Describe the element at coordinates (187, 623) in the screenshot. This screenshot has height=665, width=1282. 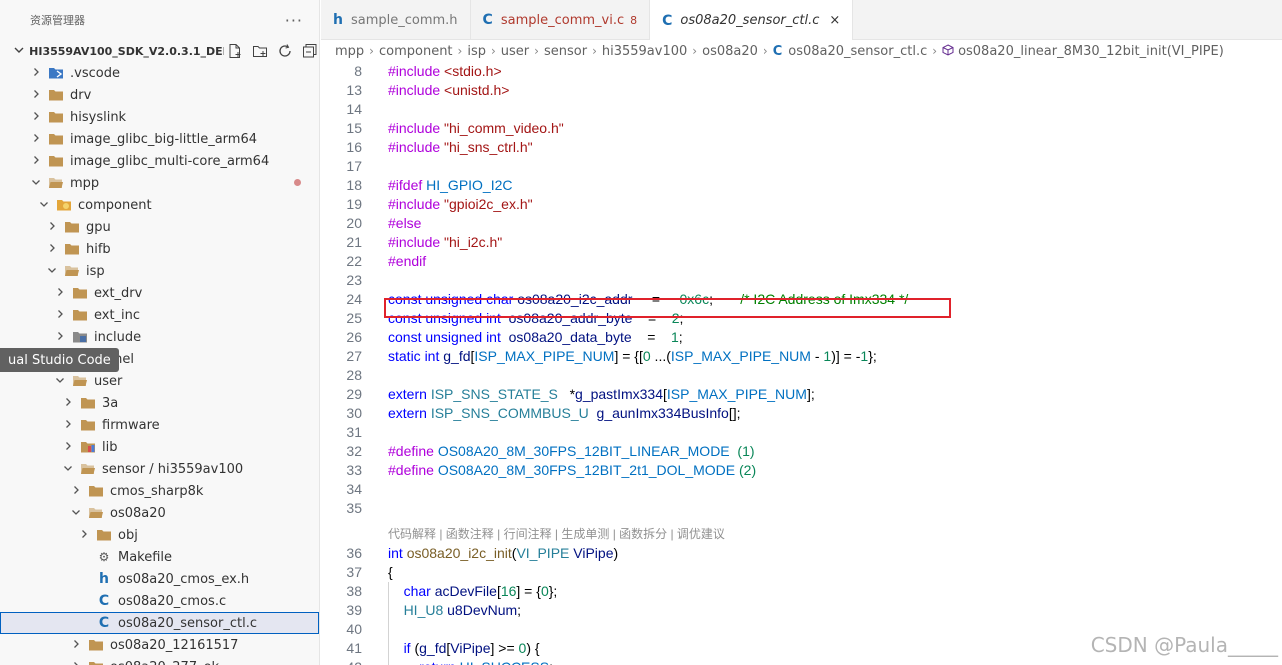
I see `tree-item-label: os08a20_sensor_ctl.c` at that location.